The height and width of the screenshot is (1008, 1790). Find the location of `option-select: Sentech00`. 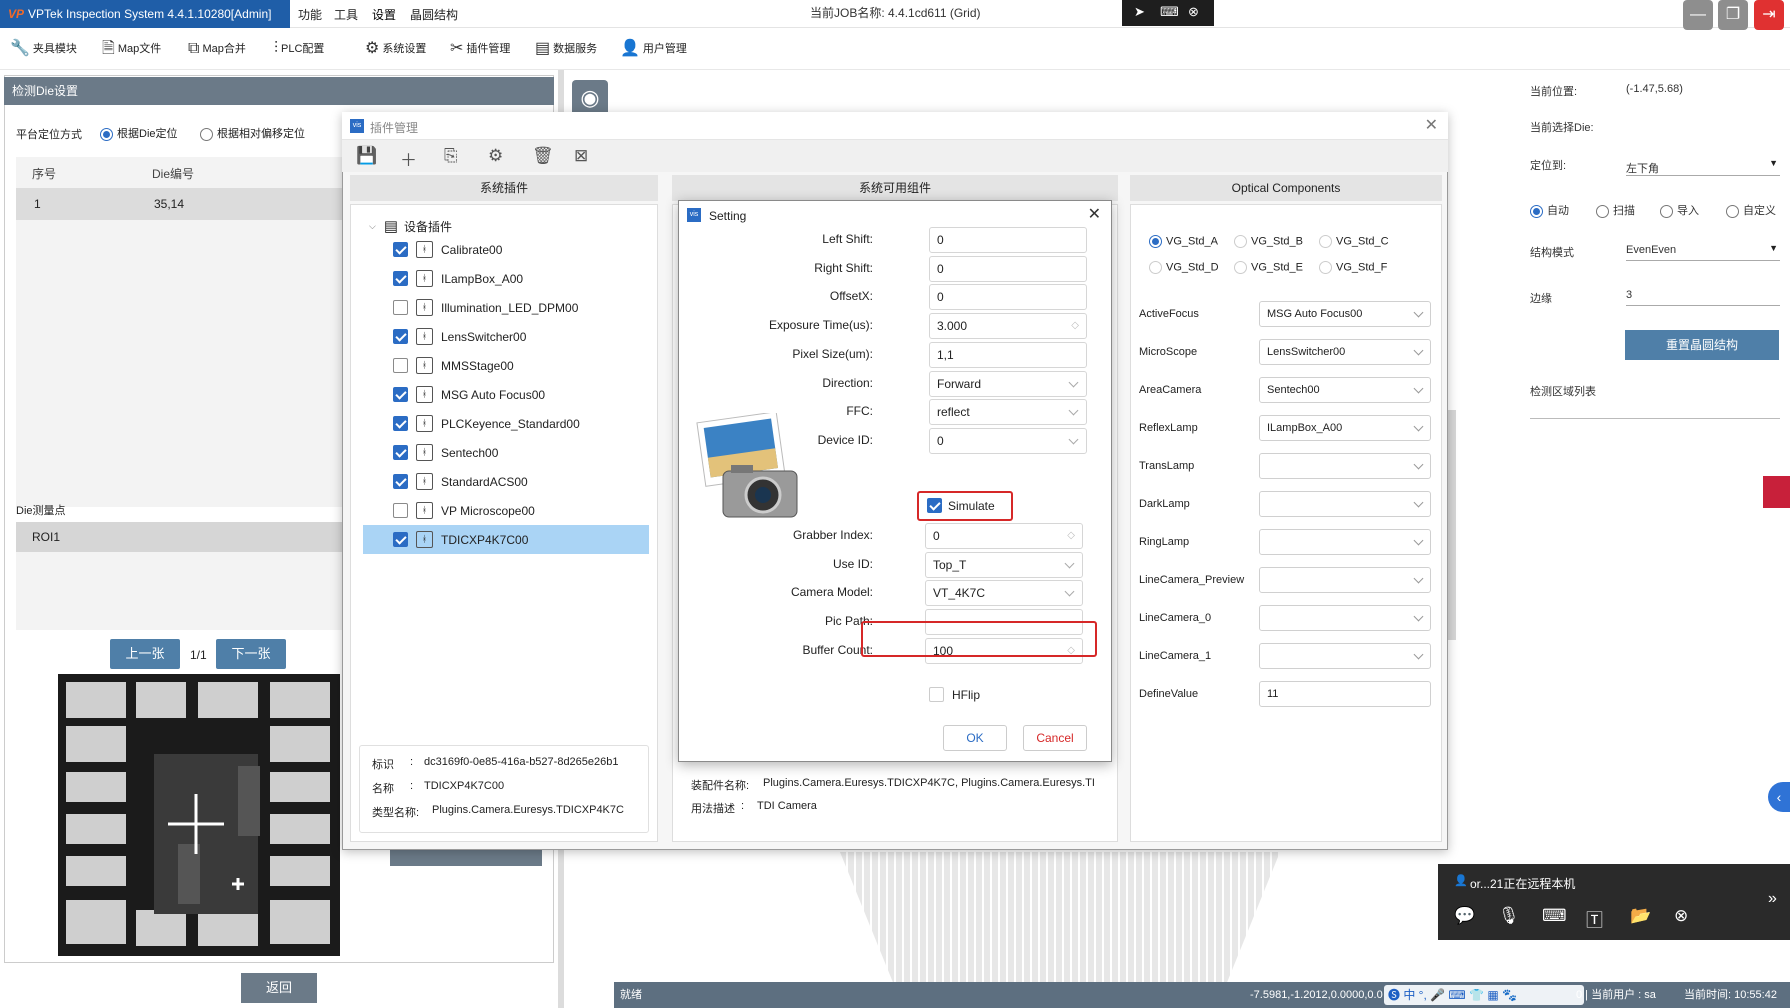

option-select: Sentech00 is located at coordinates (1345, 390).